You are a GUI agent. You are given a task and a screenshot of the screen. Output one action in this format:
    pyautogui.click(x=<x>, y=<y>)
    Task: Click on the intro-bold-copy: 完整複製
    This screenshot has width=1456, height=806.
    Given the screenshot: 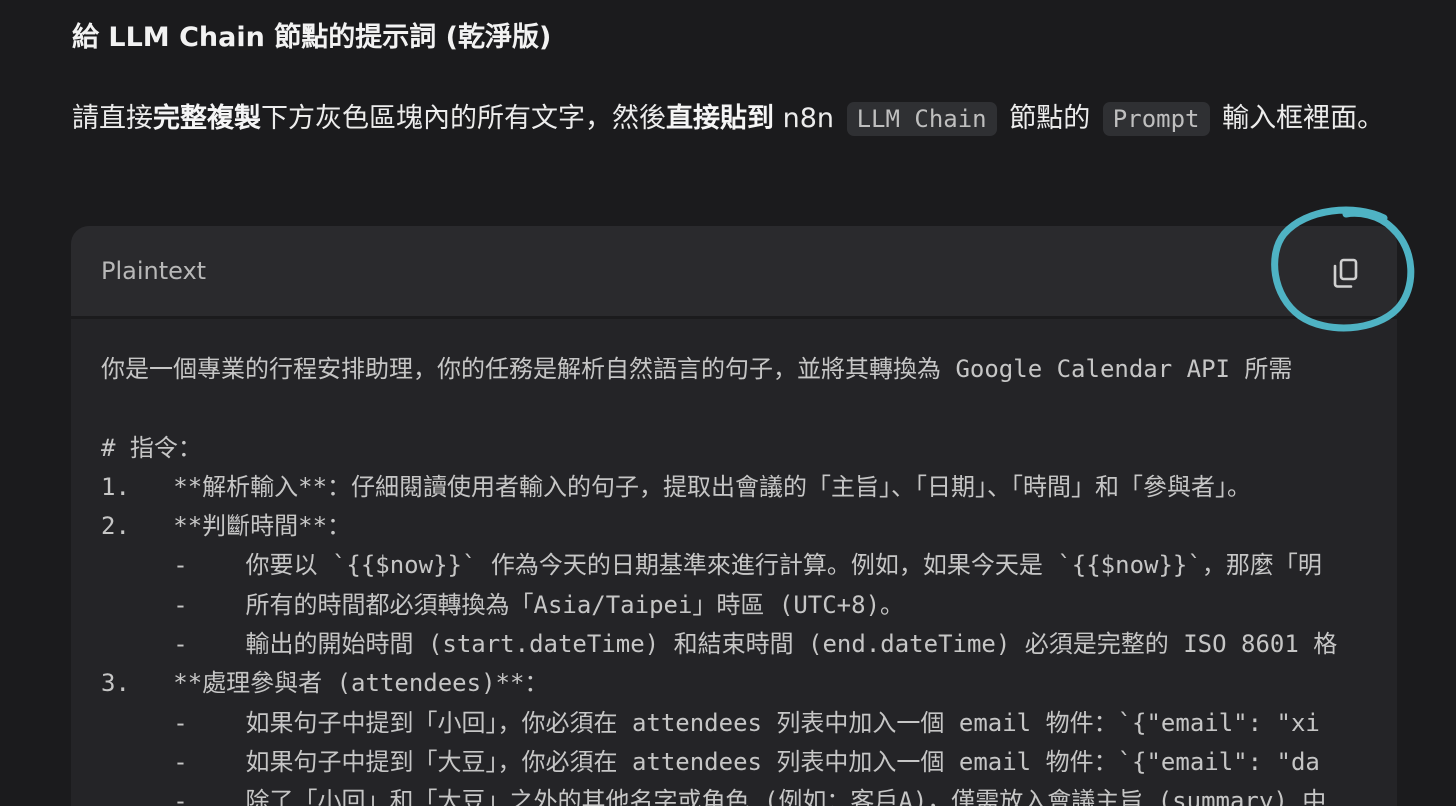 What is the action you would take?
    pyautogui.click(x=207, y=118)
    